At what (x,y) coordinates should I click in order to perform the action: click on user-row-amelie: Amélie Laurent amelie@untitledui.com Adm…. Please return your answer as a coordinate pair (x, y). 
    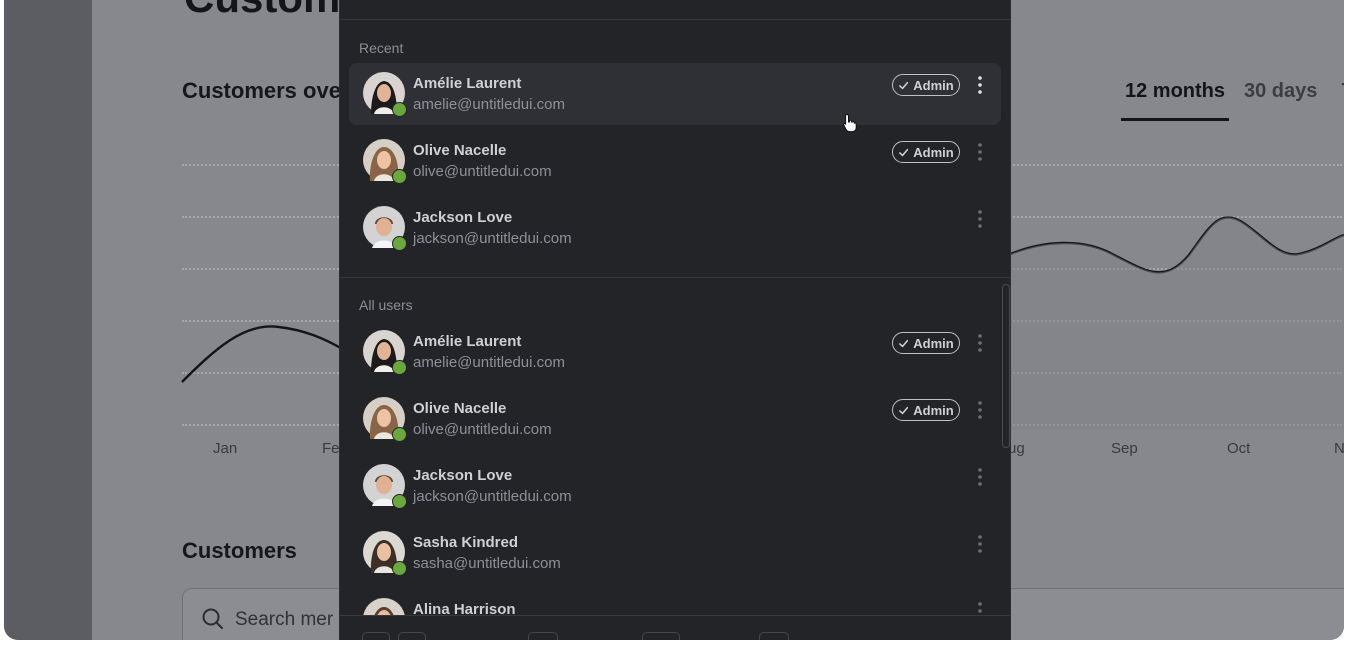
    Looking at the image, I should click on (675, 352).